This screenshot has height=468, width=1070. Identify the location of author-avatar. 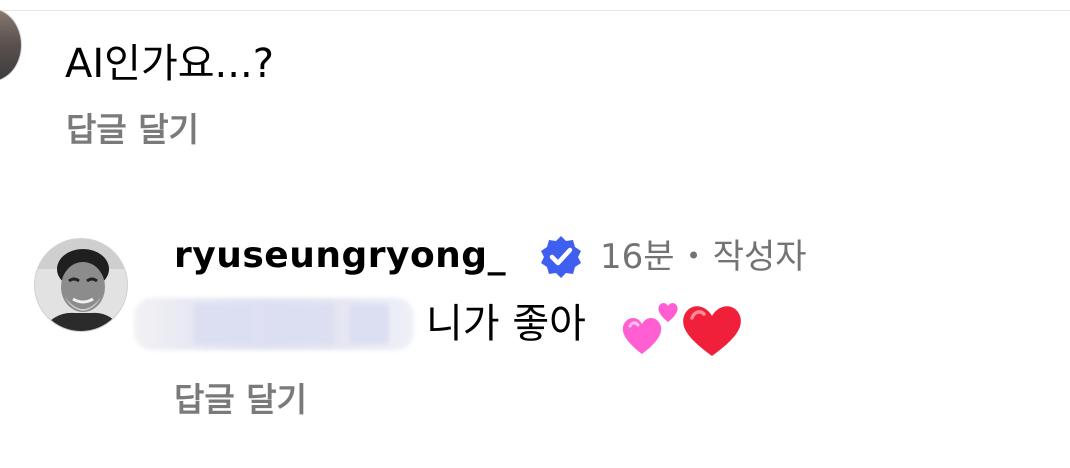
(81, 285).